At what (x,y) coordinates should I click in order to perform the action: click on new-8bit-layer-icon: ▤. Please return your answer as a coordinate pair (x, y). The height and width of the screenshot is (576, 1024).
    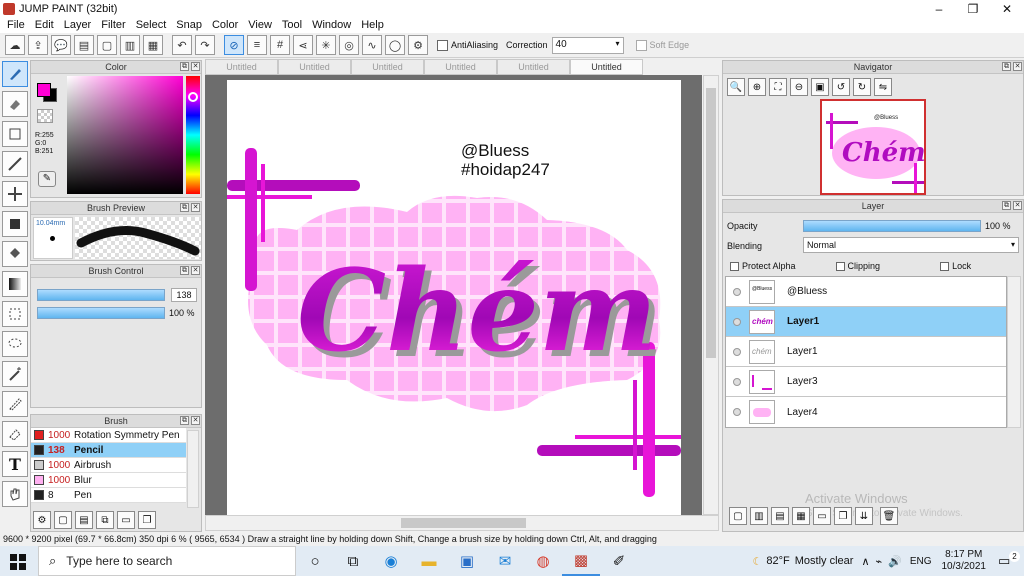
    Looking at the image, I should click on (780, 516).